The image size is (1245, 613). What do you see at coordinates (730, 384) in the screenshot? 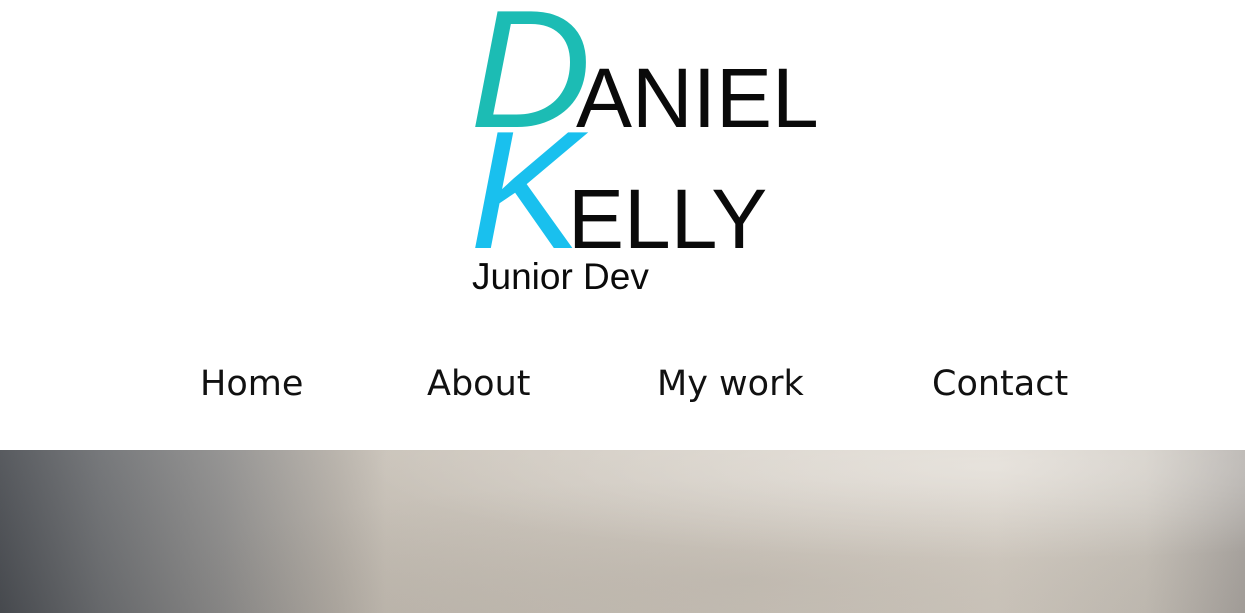
I see `nav-my-work-link: My work` at bounding box center [730, 384].